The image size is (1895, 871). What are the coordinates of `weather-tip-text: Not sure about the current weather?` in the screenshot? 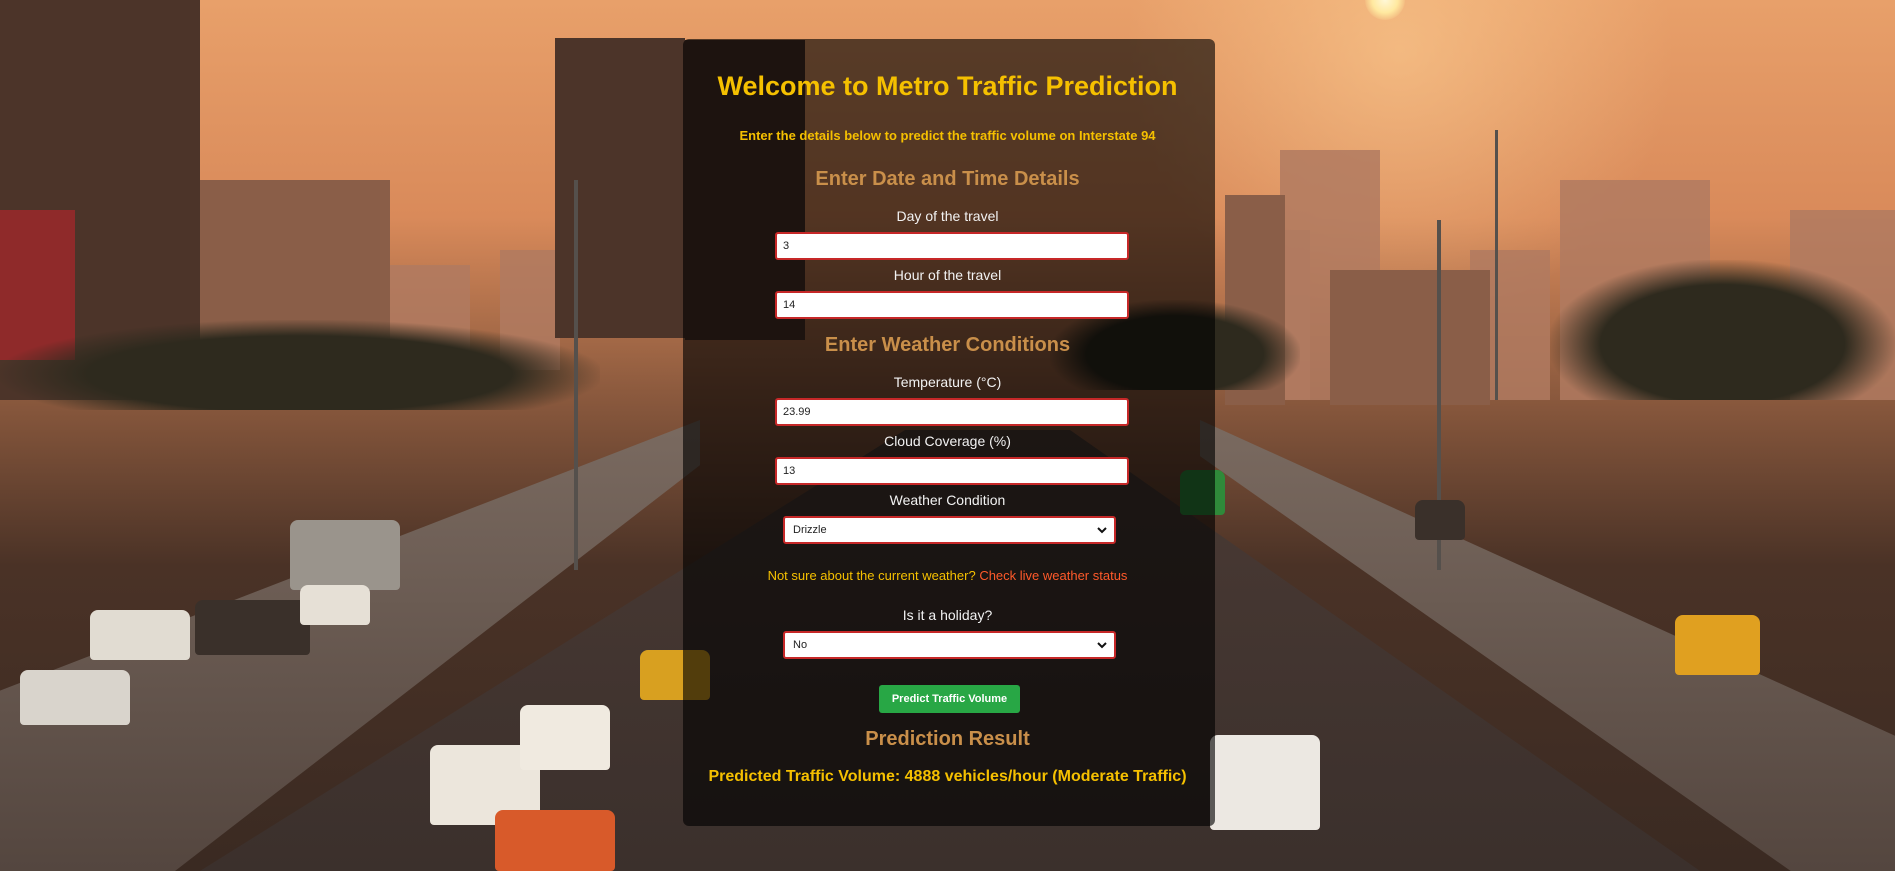 It's located at (871, 575).